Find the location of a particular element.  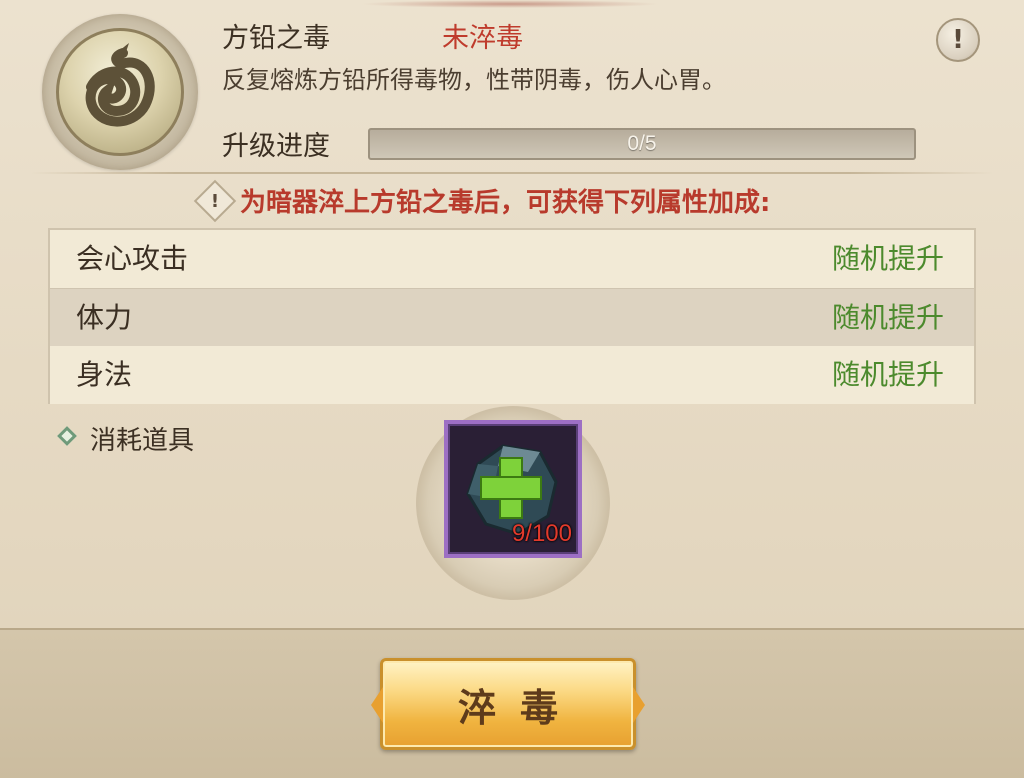

poison-emblem is located at coordinates (120, 92).